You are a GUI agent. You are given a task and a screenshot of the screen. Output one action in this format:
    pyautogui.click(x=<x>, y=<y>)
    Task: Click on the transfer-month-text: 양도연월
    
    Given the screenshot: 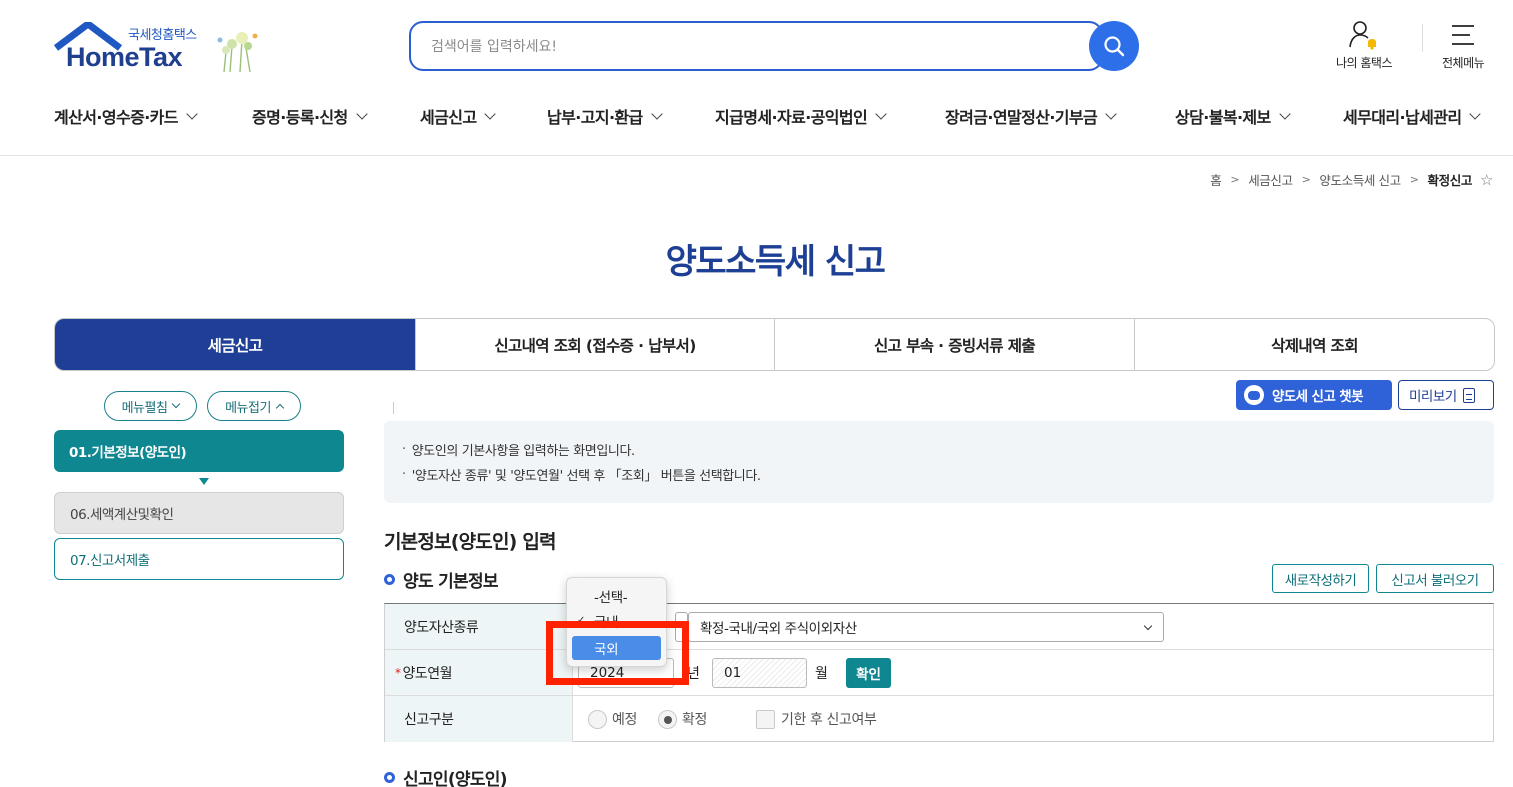 What is the action you would take?
    pyautogui.click(x=427, y=674)
    